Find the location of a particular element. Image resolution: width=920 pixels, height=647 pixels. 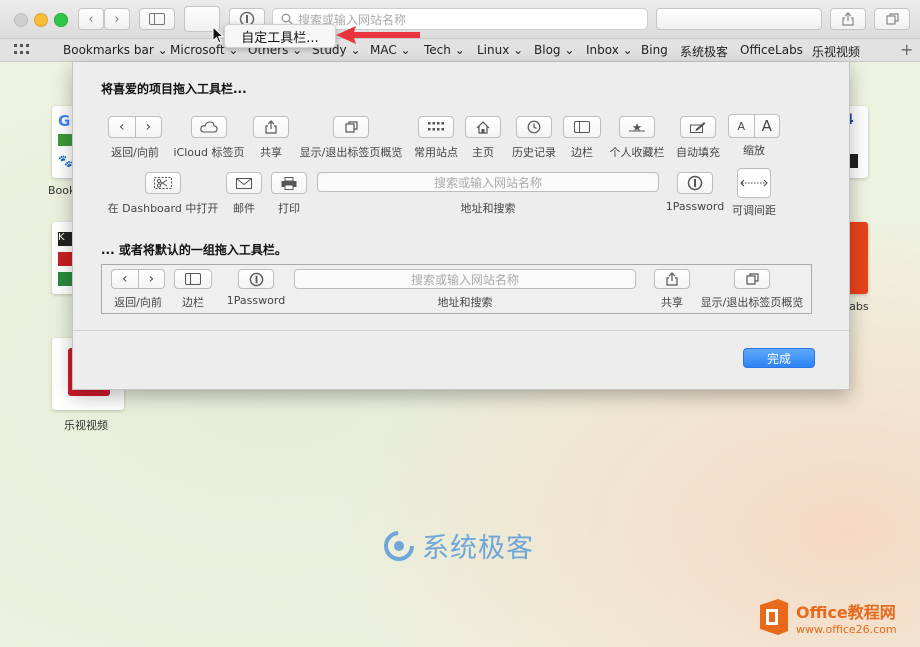

clock-icon is located at coordinates (534, 127).